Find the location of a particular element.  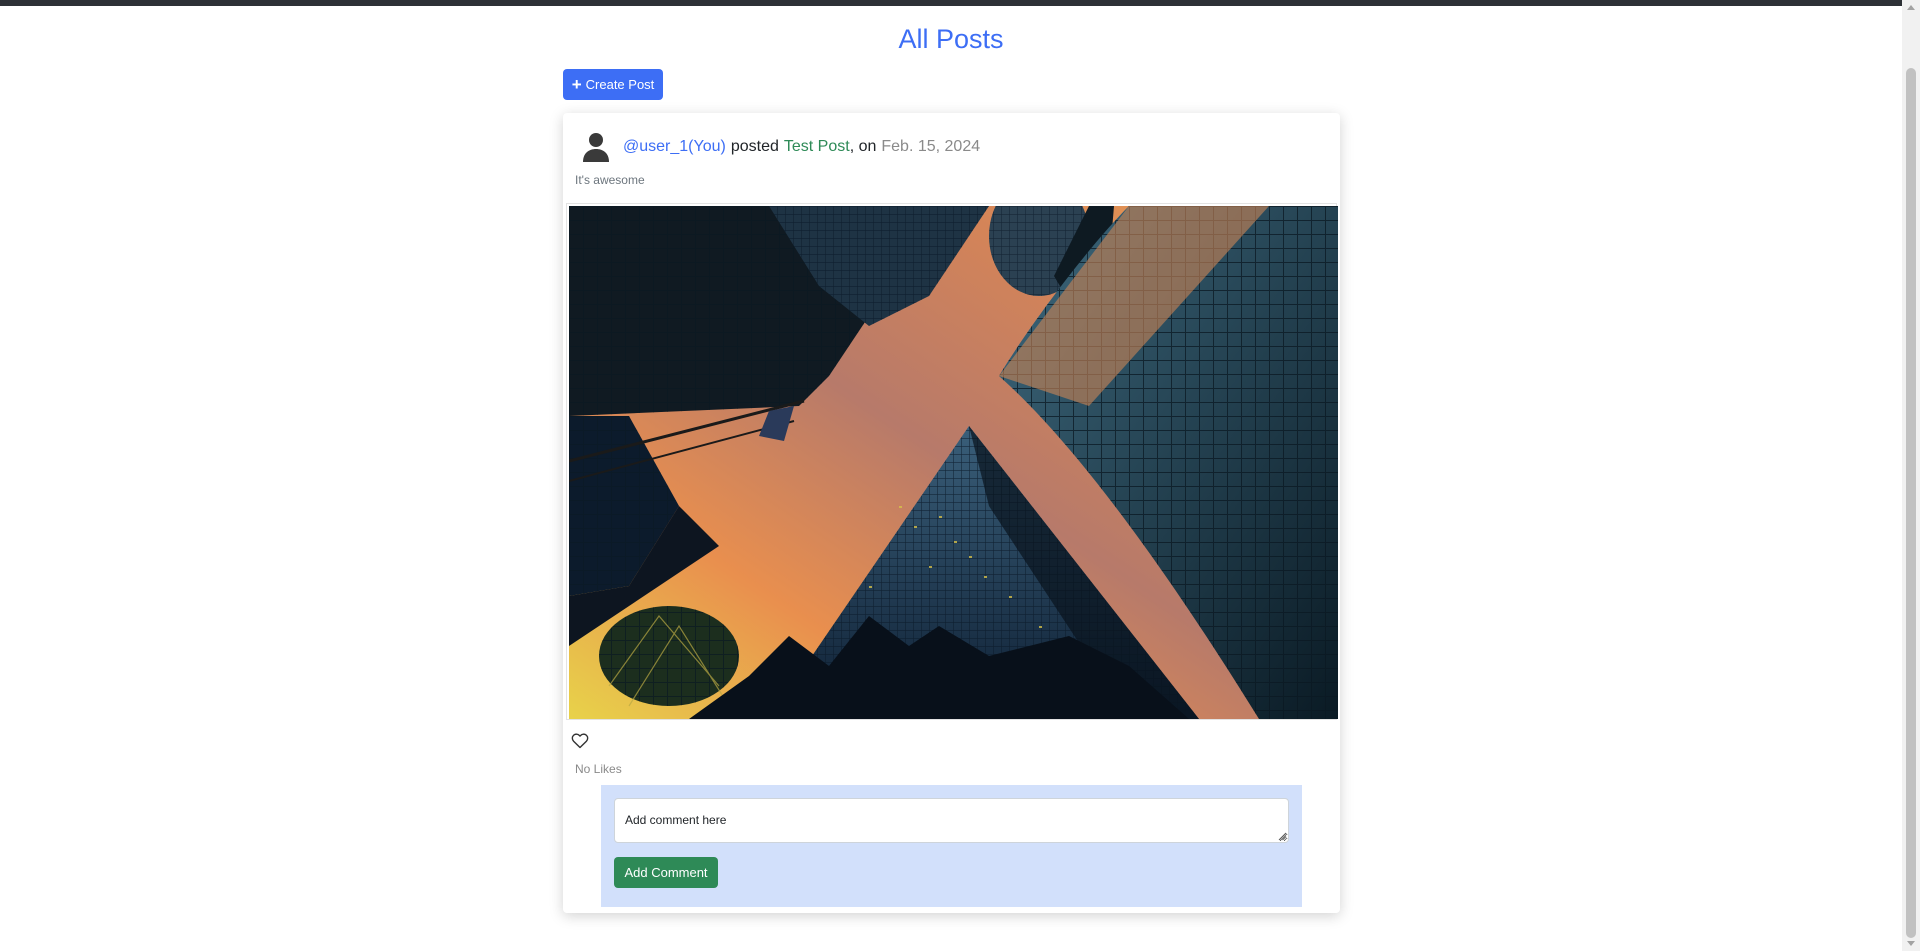

plus-icon: + is located at coordinates (576, 84).